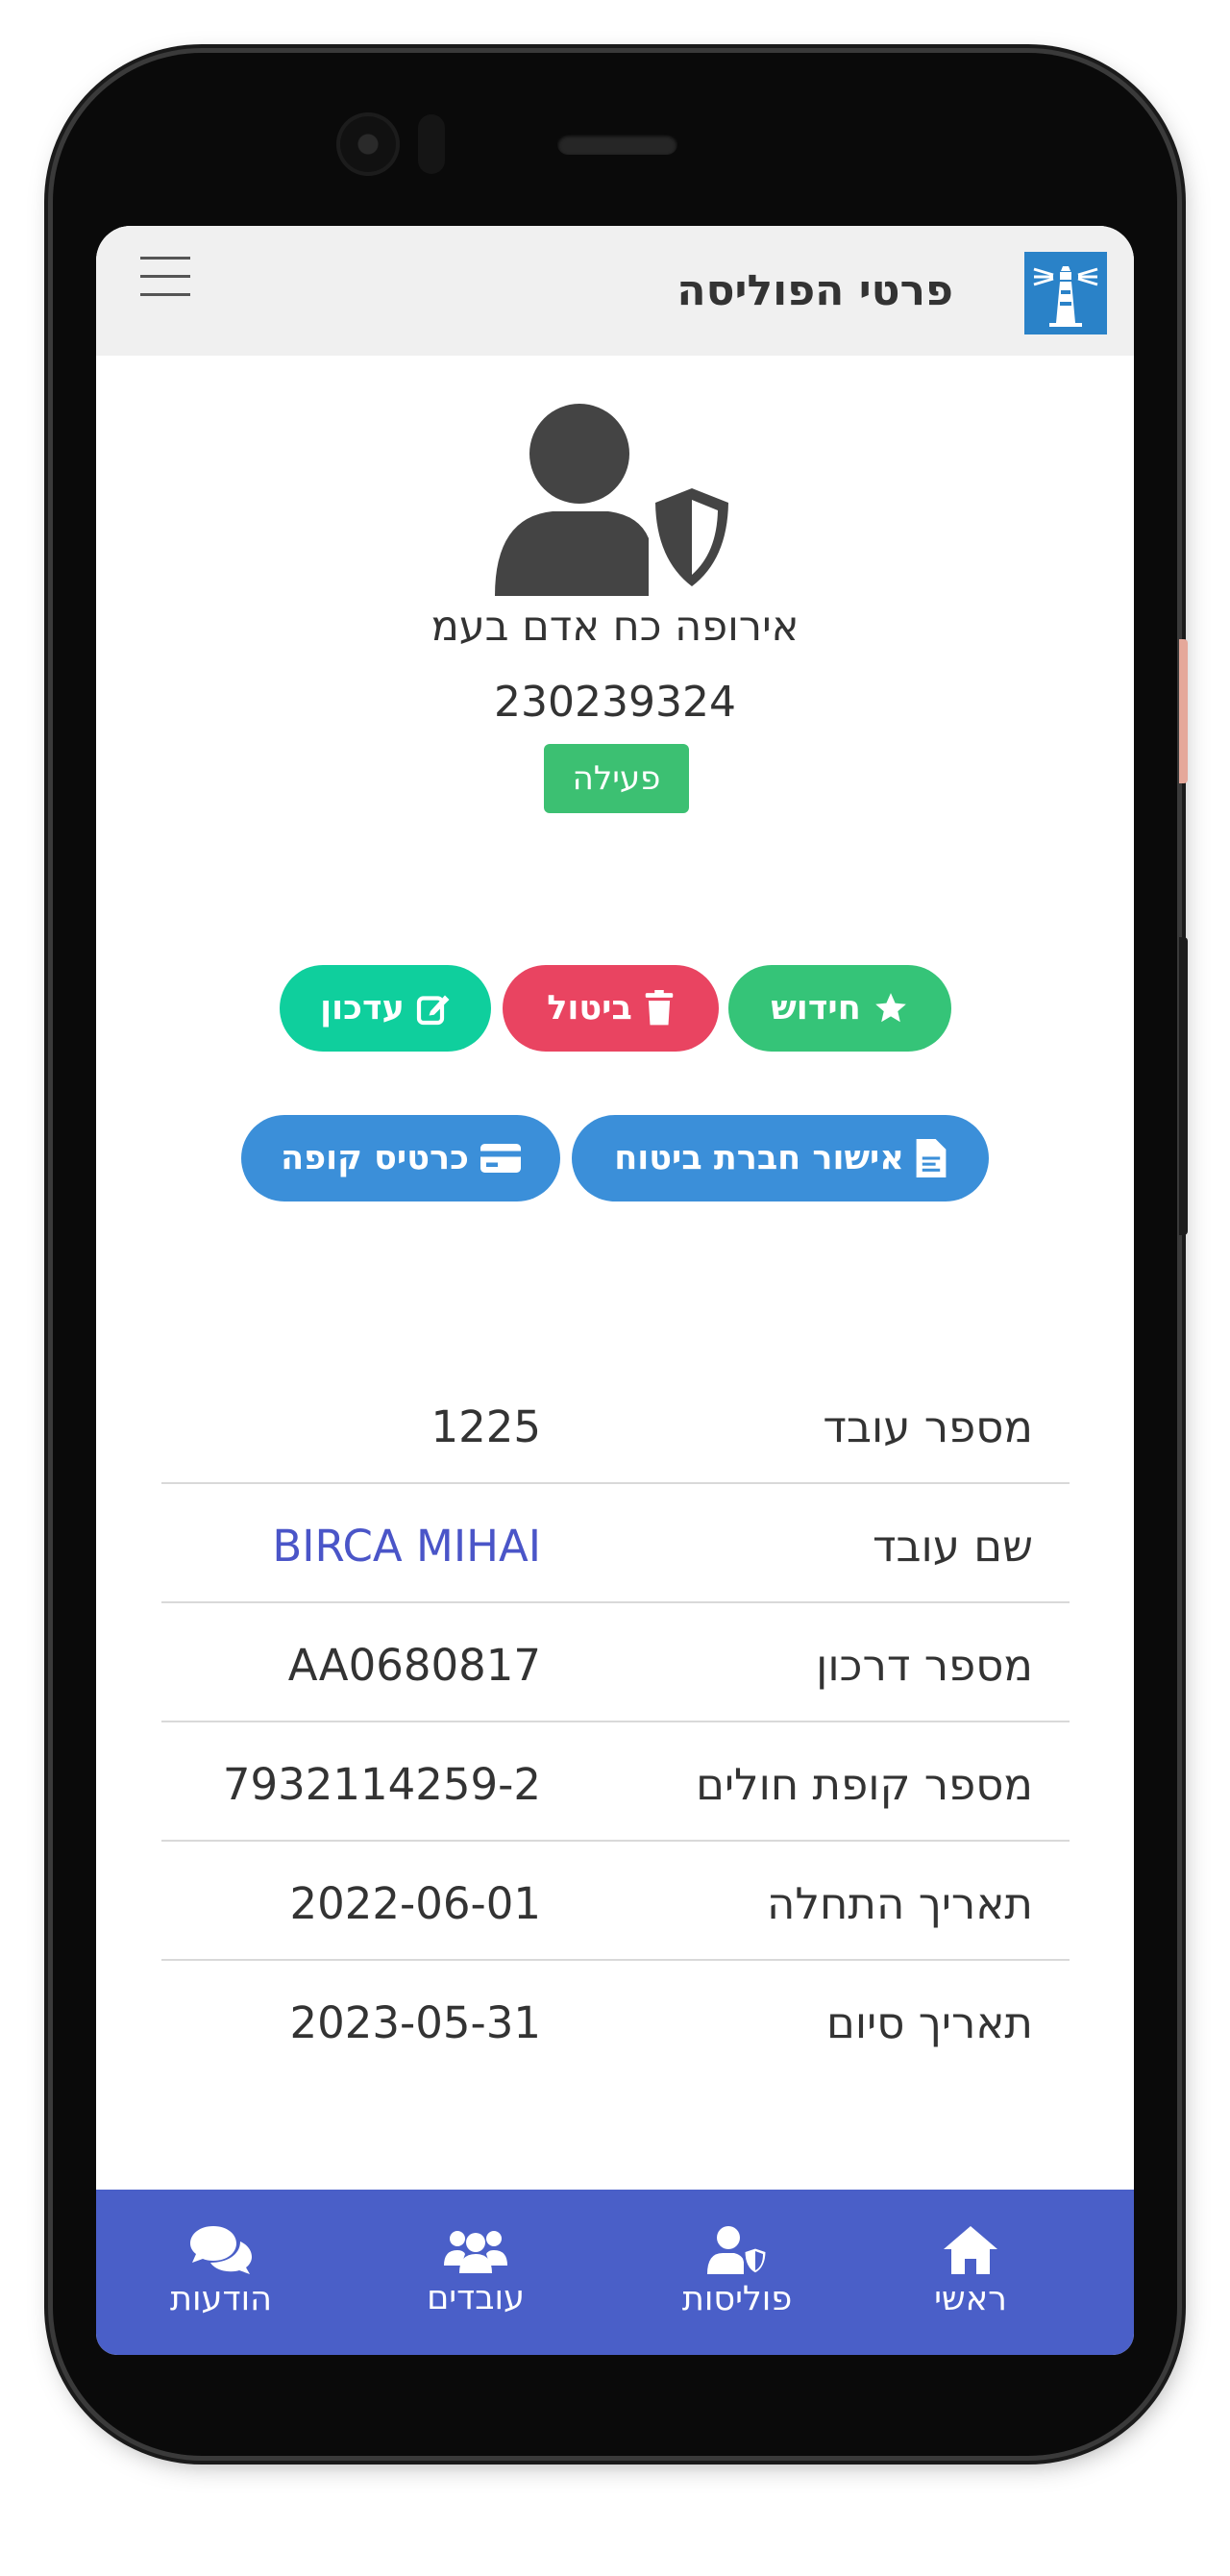 The width and height of the screenshot is (1230, 2576). What do you see at coordinates (890, 1008) in the screenshot?
I see `star-icon` at bounding box center [890, 1008].